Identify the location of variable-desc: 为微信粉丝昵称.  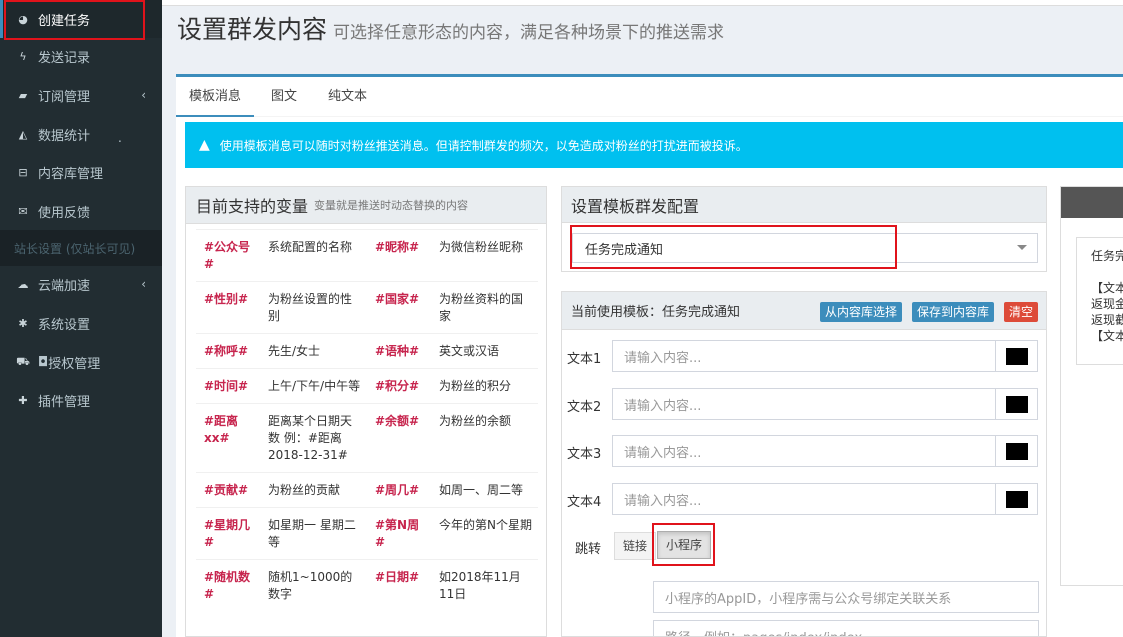
(484, 255).